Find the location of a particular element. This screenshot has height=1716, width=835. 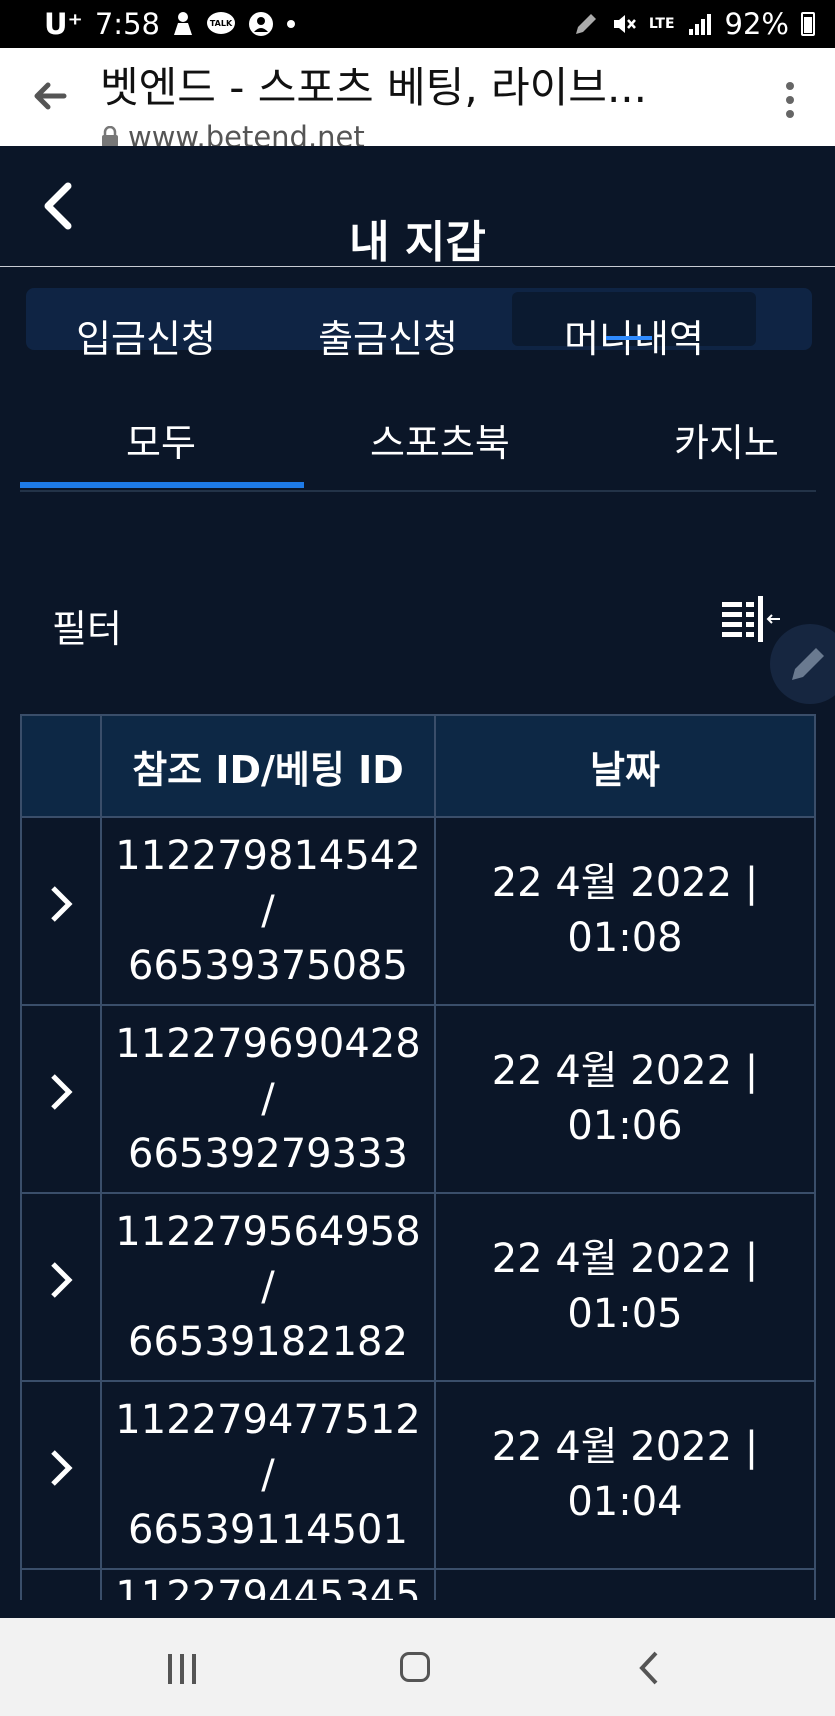

subtab-active-indicator is located at coordinates (162, 485).